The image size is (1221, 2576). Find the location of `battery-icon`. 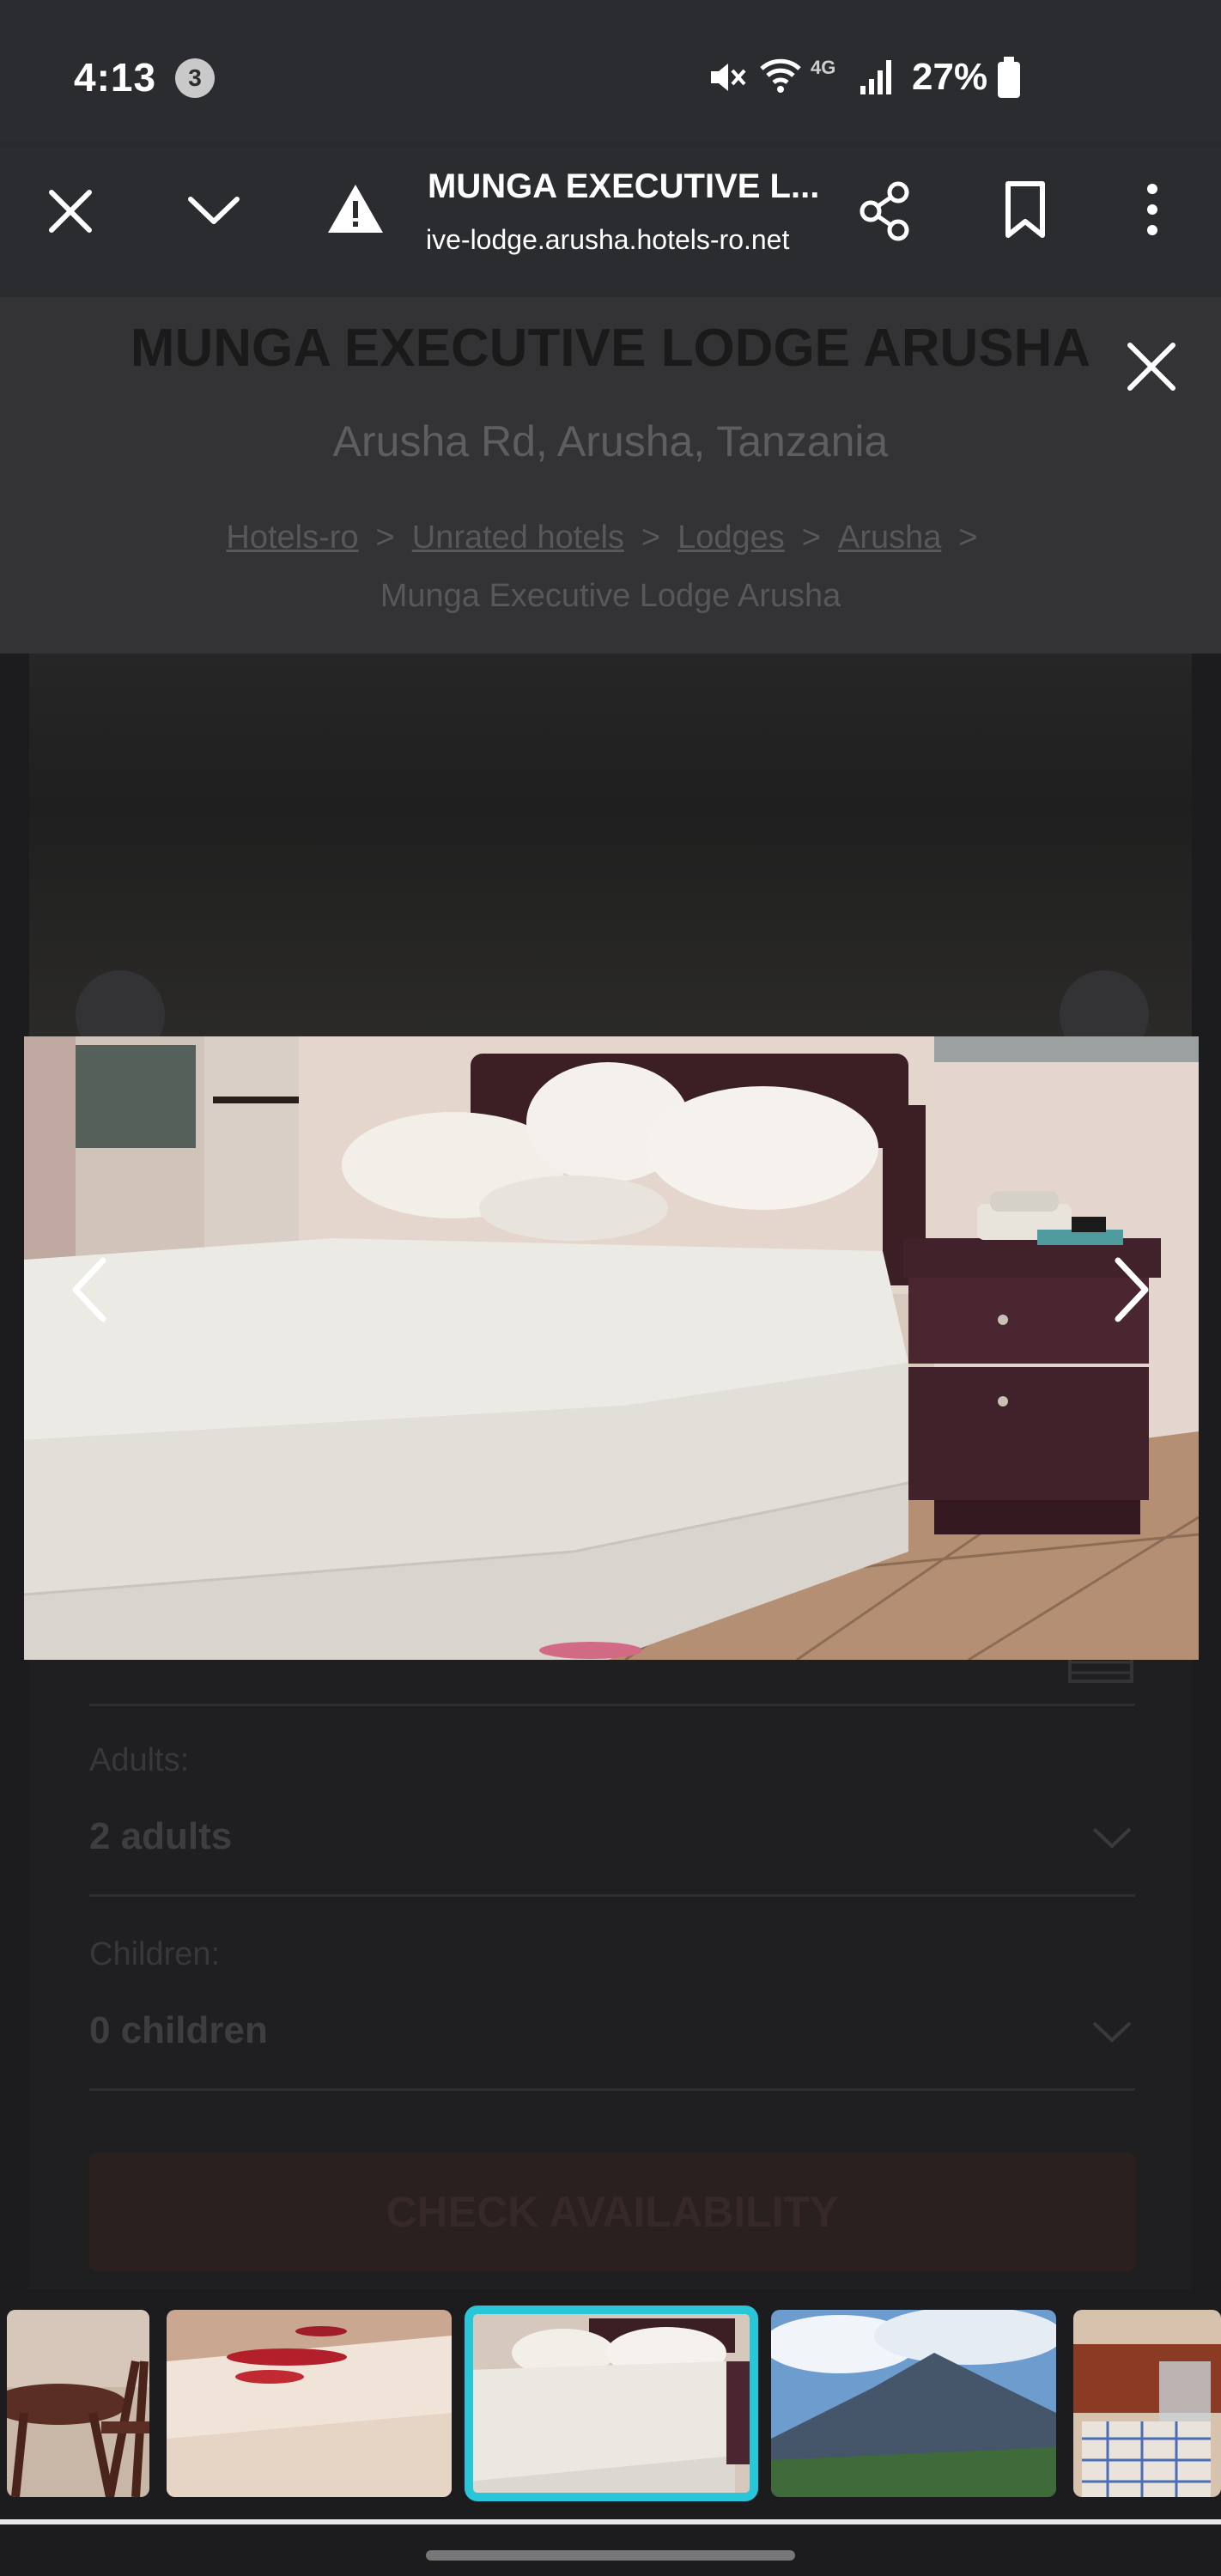

battery-icon is located at coordinates (1009, 77).